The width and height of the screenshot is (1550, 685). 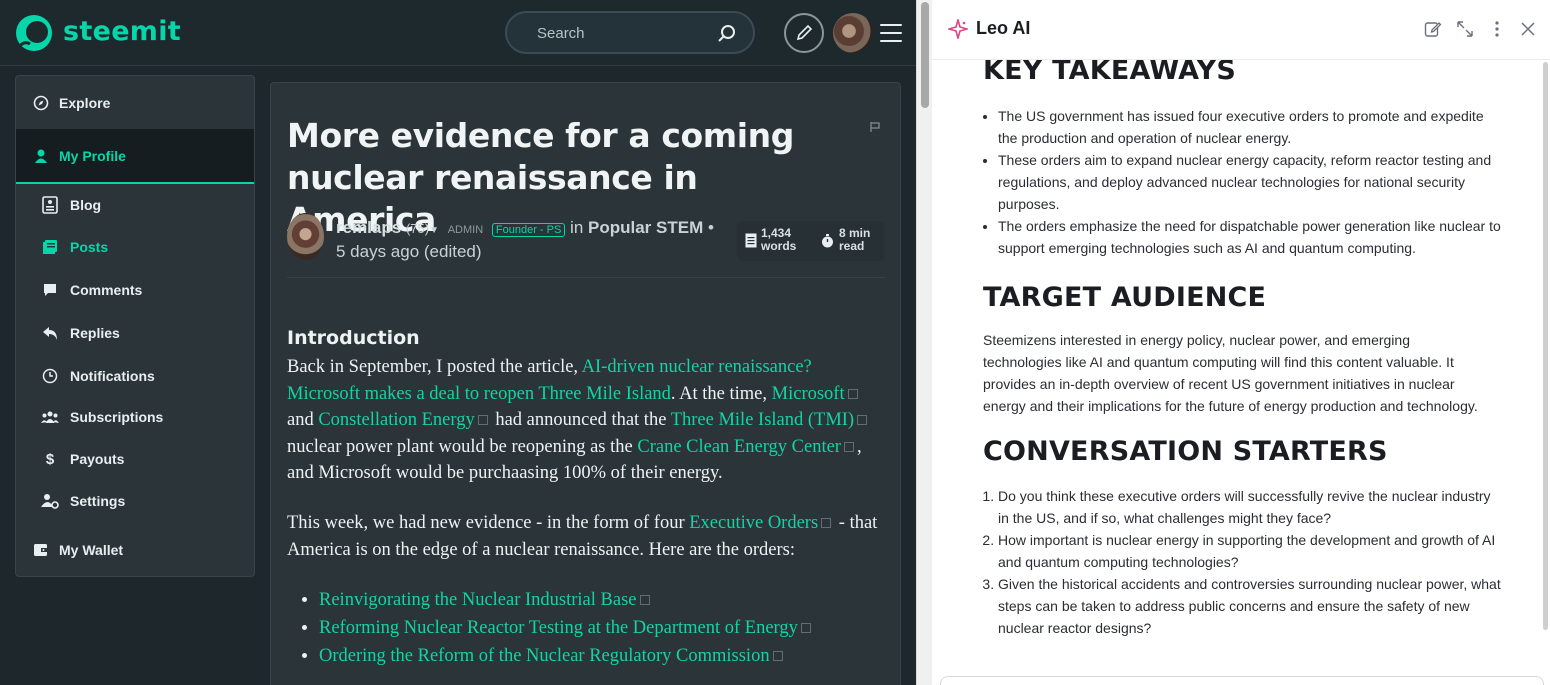 What do you see at coordinates (924, 342) in the screenshot?
I see `page-scrollbar` at bounding box center [924, 342].